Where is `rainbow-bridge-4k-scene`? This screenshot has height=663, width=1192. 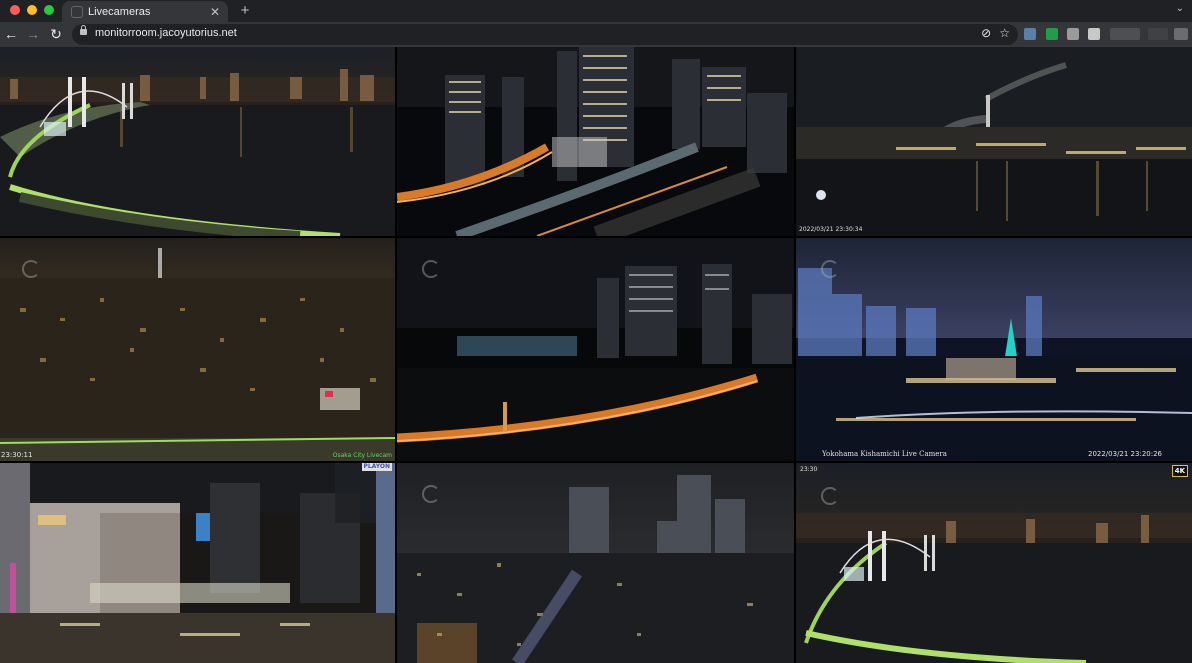
rainbow-bridge-4k-scene is located at coordinates (994, 563).